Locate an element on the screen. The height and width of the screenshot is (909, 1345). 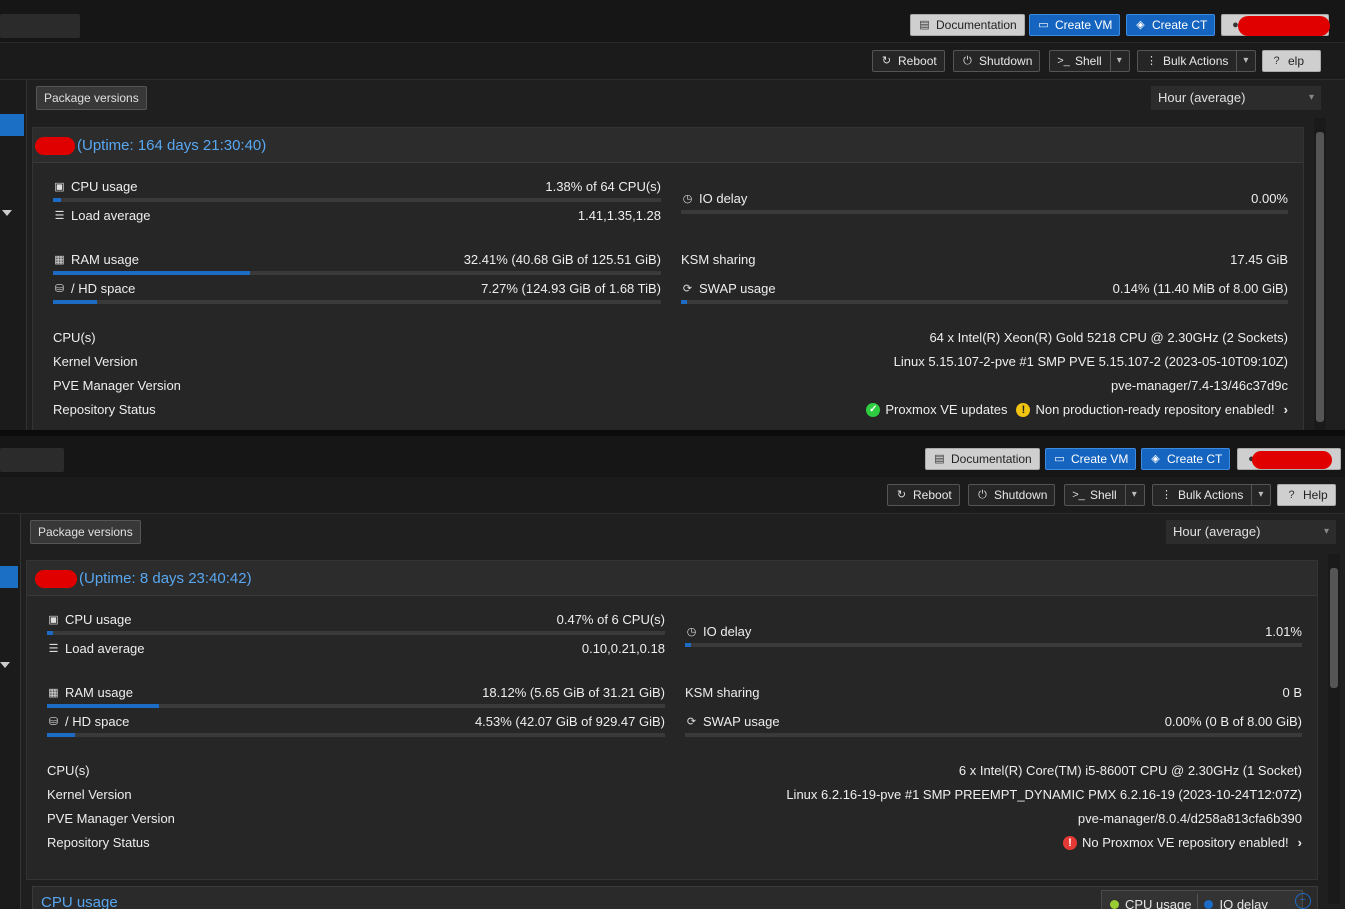
hd-space-bar is located at coordinates (356, 735).